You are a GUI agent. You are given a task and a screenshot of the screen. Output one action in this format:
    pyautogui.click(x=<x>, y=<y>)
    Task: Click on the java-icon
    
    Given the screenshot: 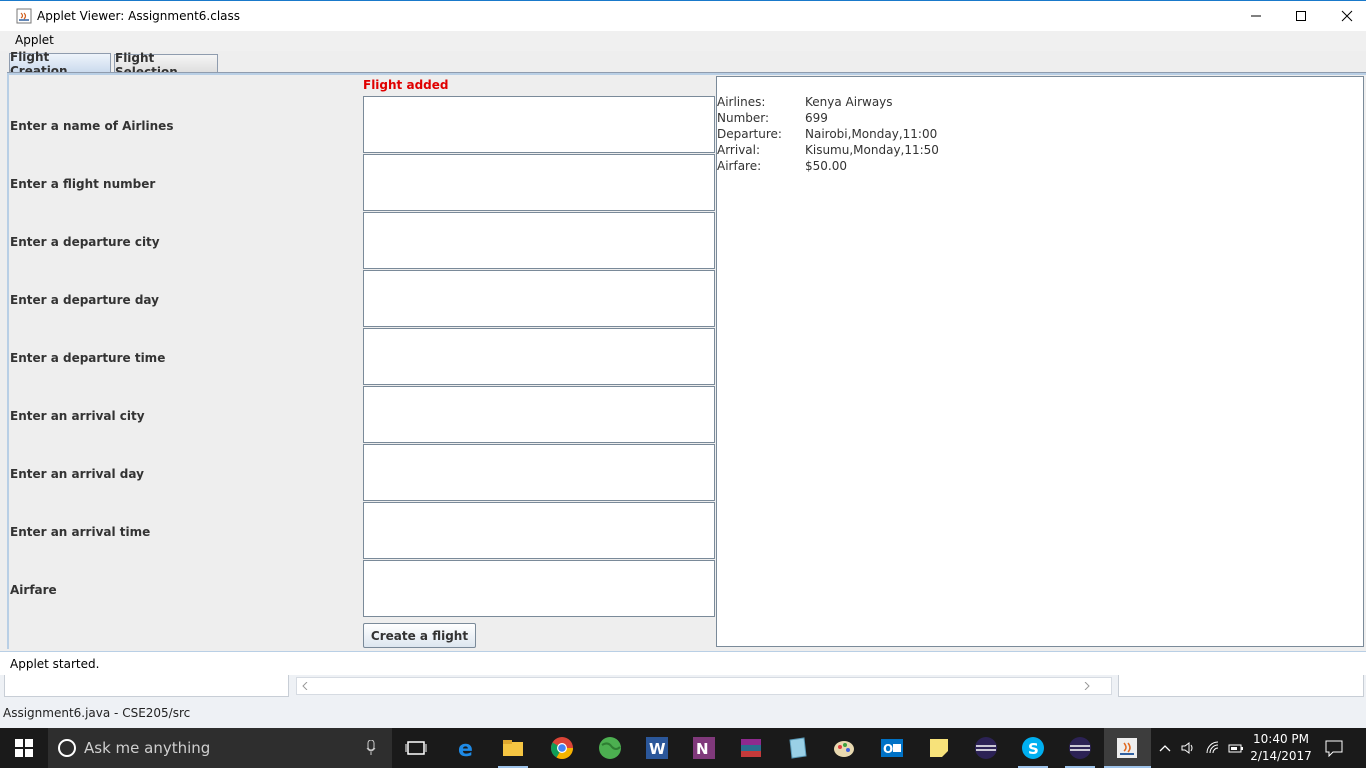 What is the action you would take?
    pyautogui.click(x=1127, y=748)
    